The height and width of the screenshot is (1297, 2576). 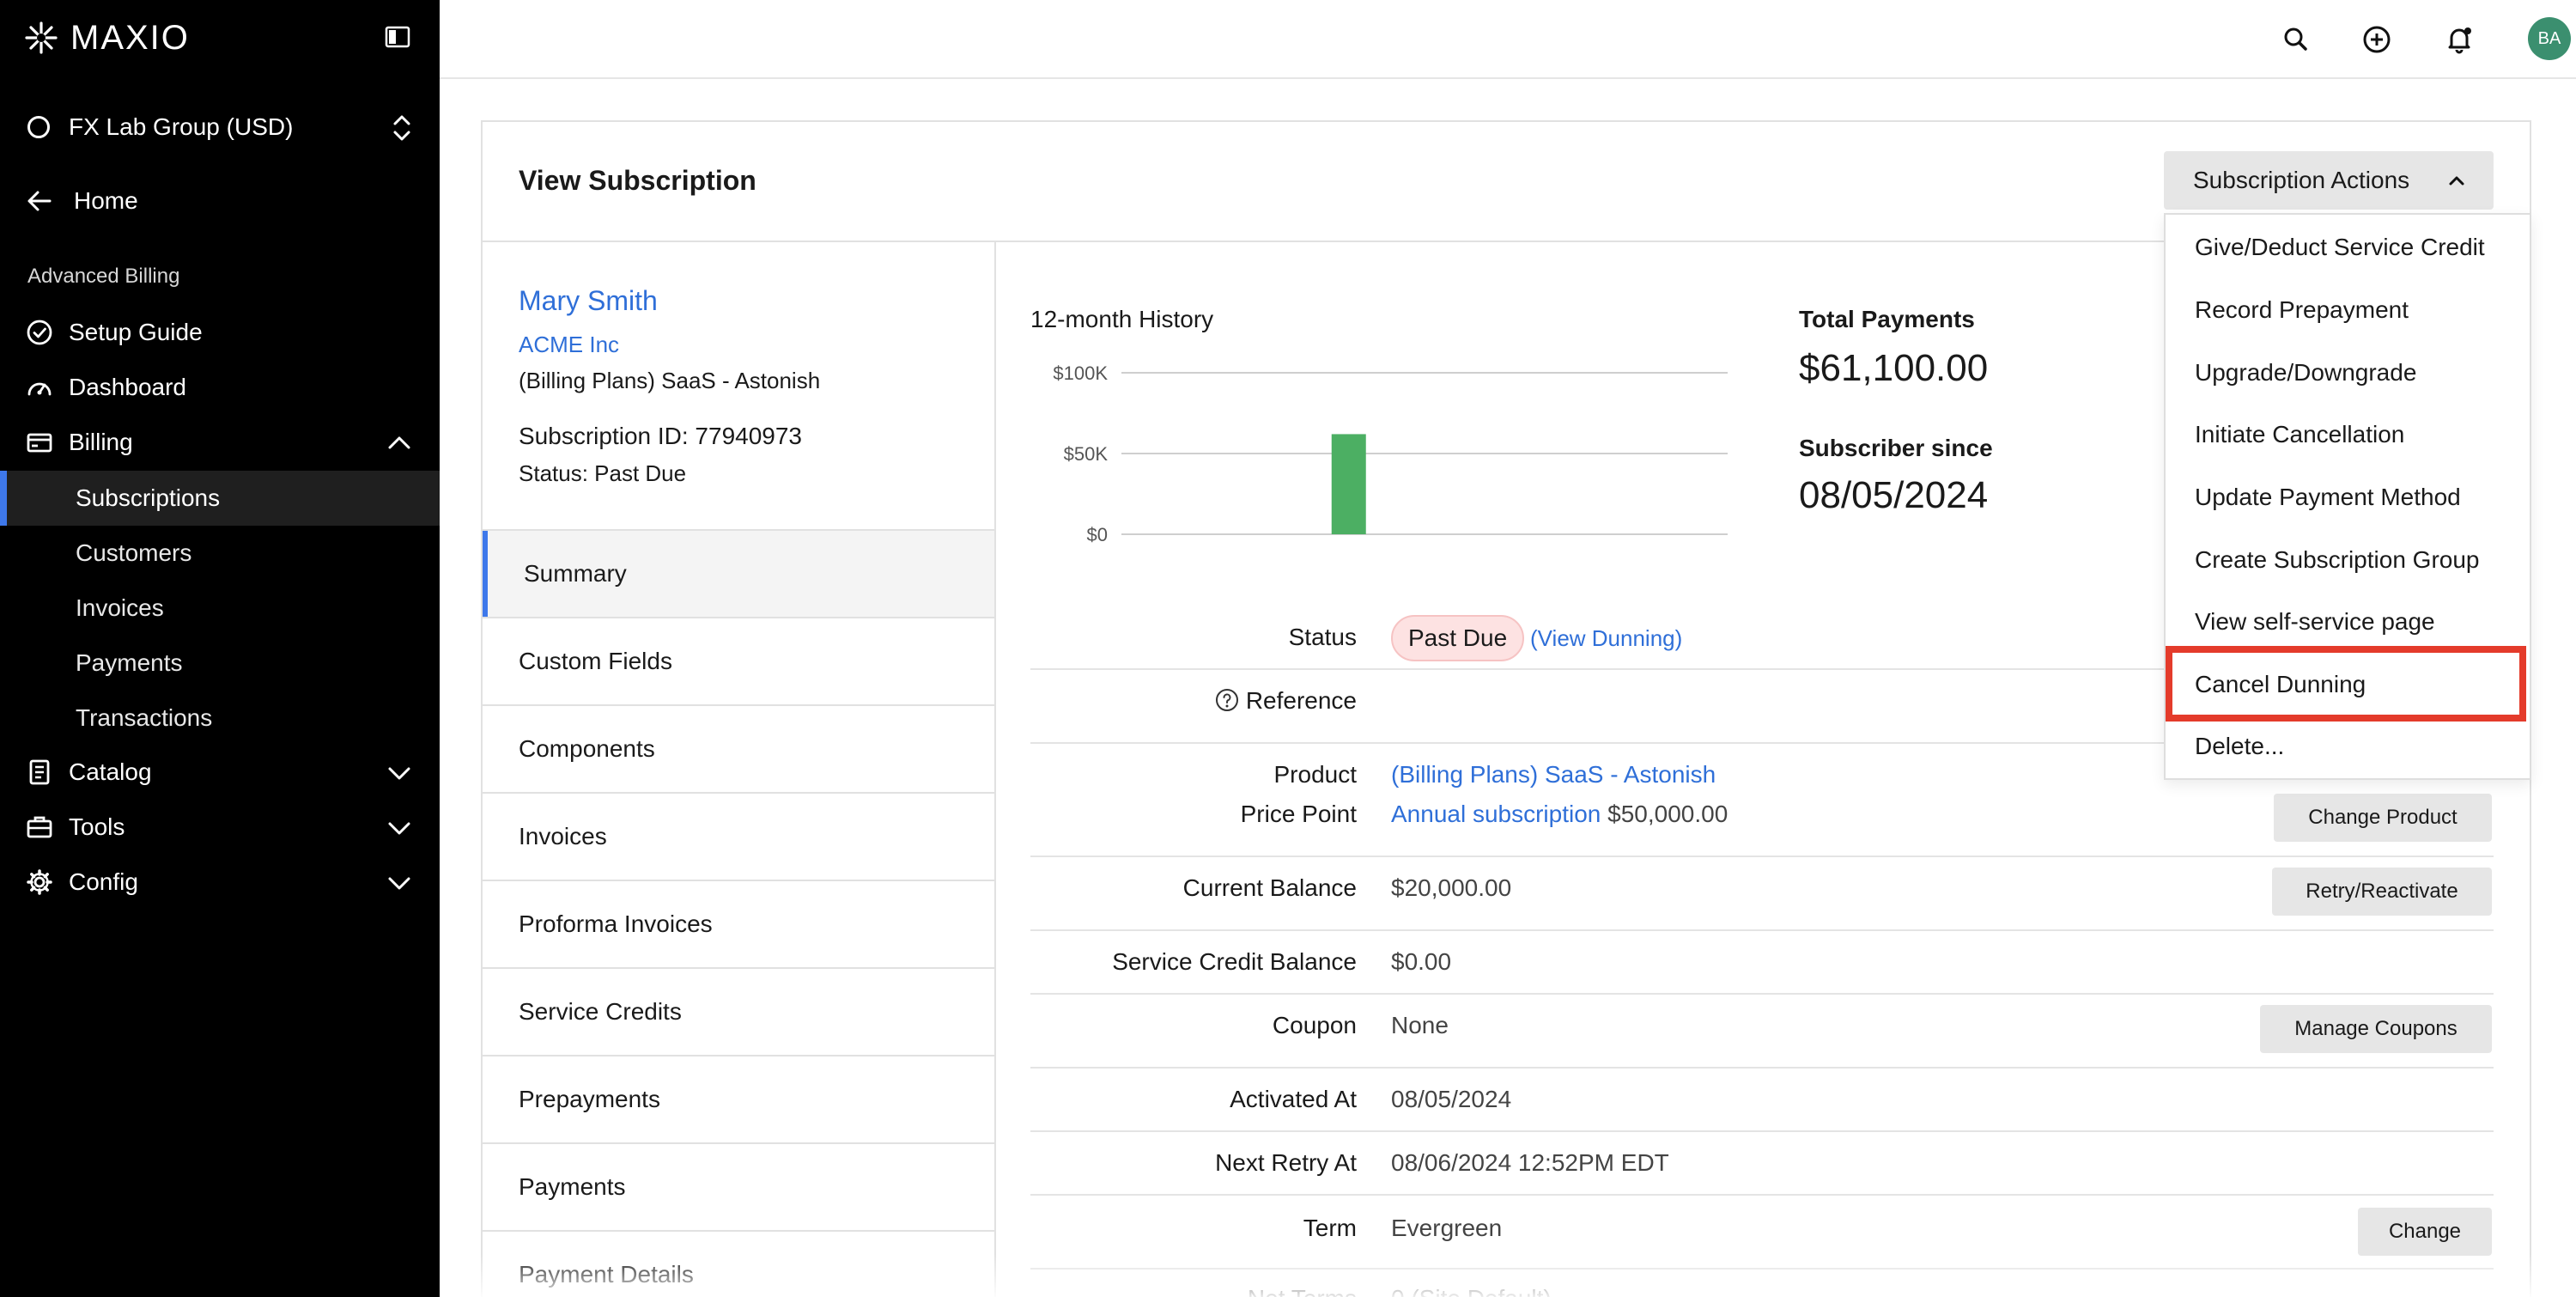 I want to click on sidebar-item-label: Customers, so click(x=134, y=552).